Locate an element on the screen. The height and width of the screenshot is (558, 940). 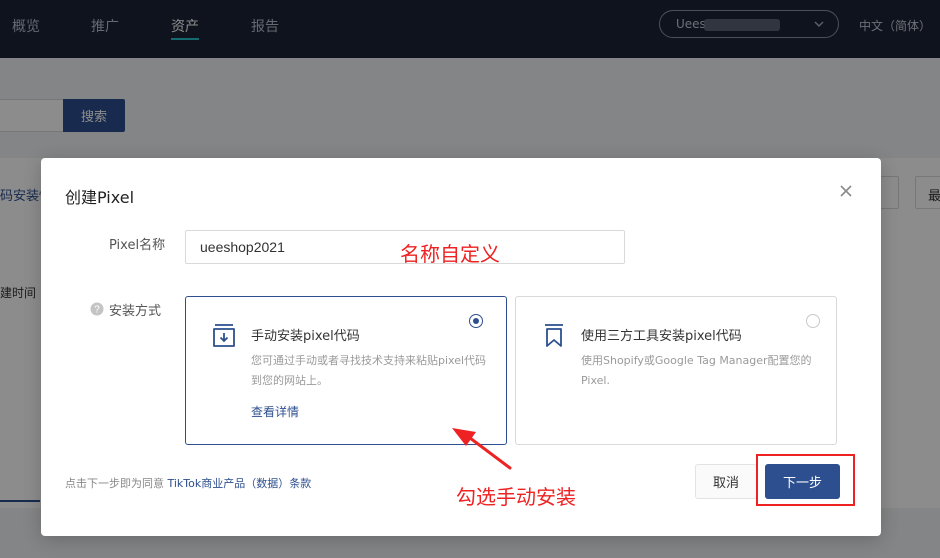
option-third-party-title: 使用三方工具安装pixel代码 is located at coordinates (661, 336).